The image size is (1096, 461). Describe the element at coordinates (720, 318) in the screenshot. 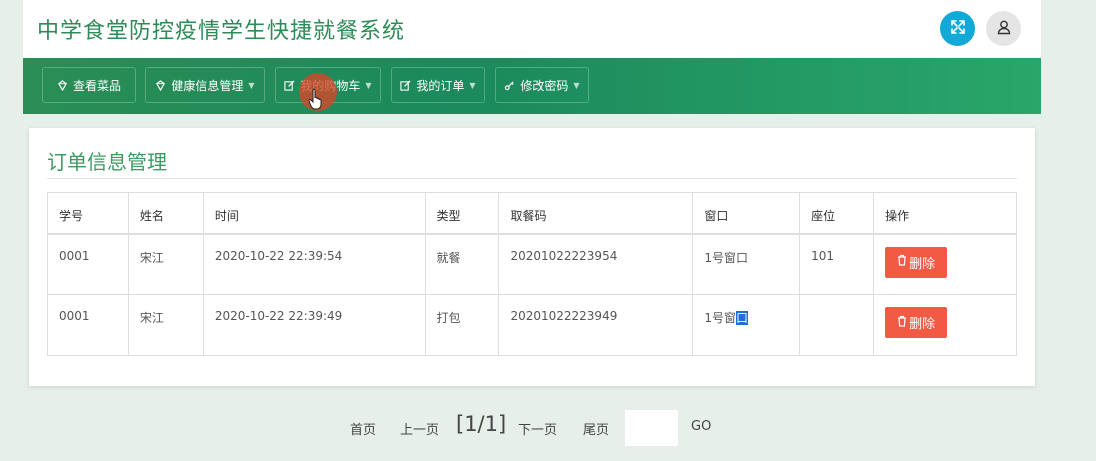

I see `window-text-part: 1号窗` at that location.